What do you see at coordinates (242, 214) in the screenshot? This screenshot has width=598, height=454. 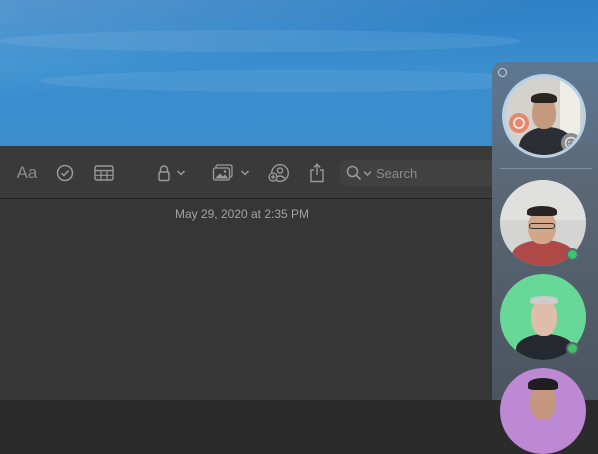 I see `note-timestamp: May 29, 2020 at 2:35 PM` at bounding box center [242, 214].